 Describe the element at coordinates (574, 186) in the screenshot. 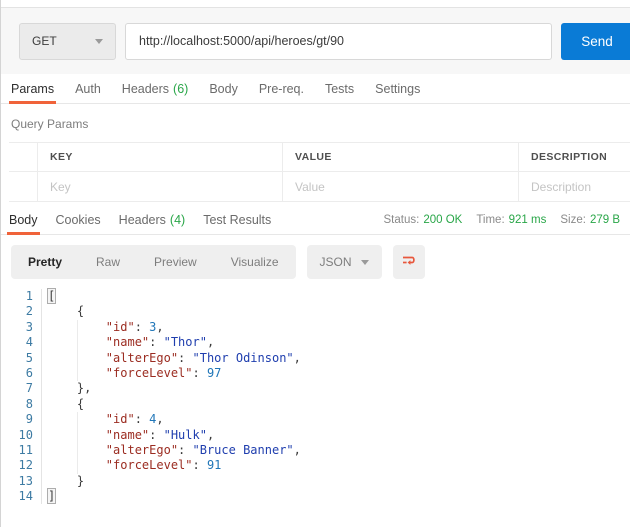

I see `description-input: Description` at that location.